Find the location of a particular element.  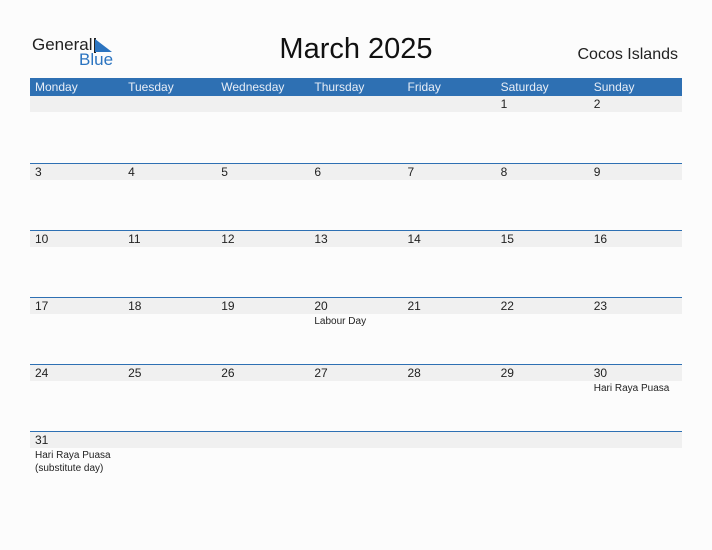

day-number: 19 is located at coordinates (228, 306).